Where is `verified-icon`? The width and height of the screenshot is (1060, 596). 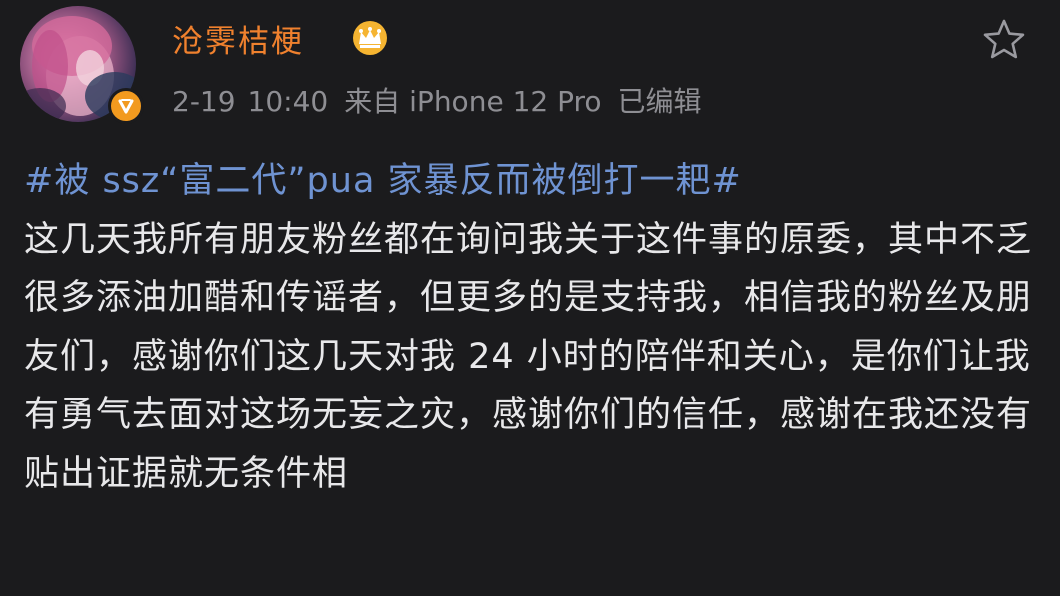 verified-icon is located at coordinates (126, 106).